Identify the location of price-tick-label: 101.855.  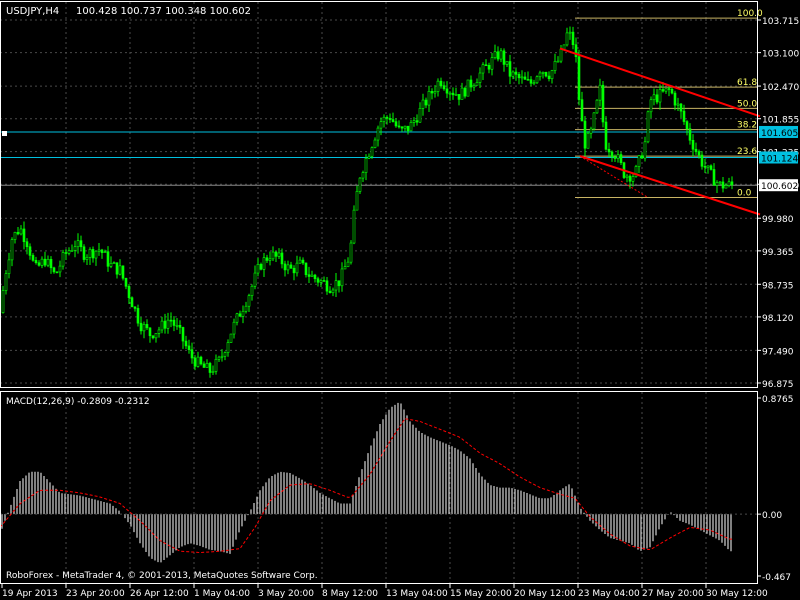
(780, 121).